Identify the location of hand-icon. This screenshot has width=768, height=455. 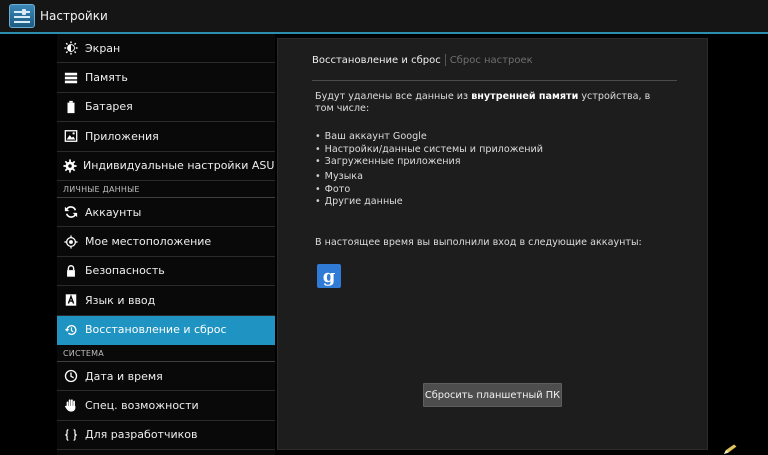
(71, 405).